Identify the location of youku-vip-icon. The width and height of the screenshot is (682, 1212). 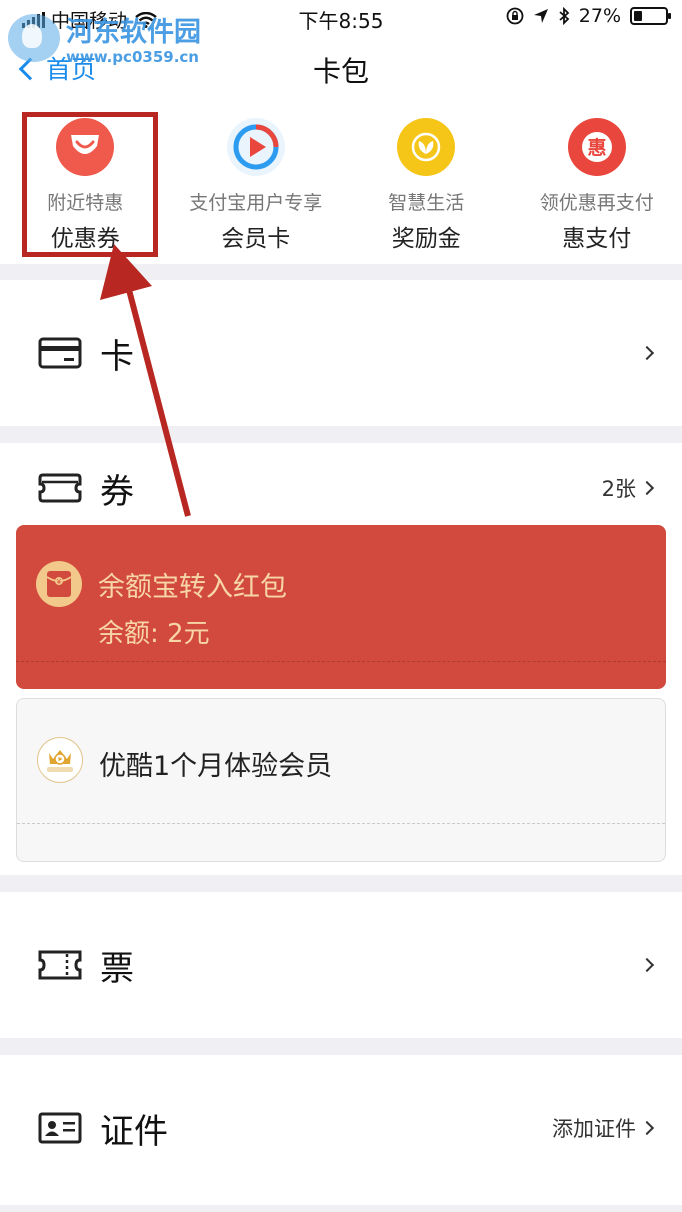
(60, 760).